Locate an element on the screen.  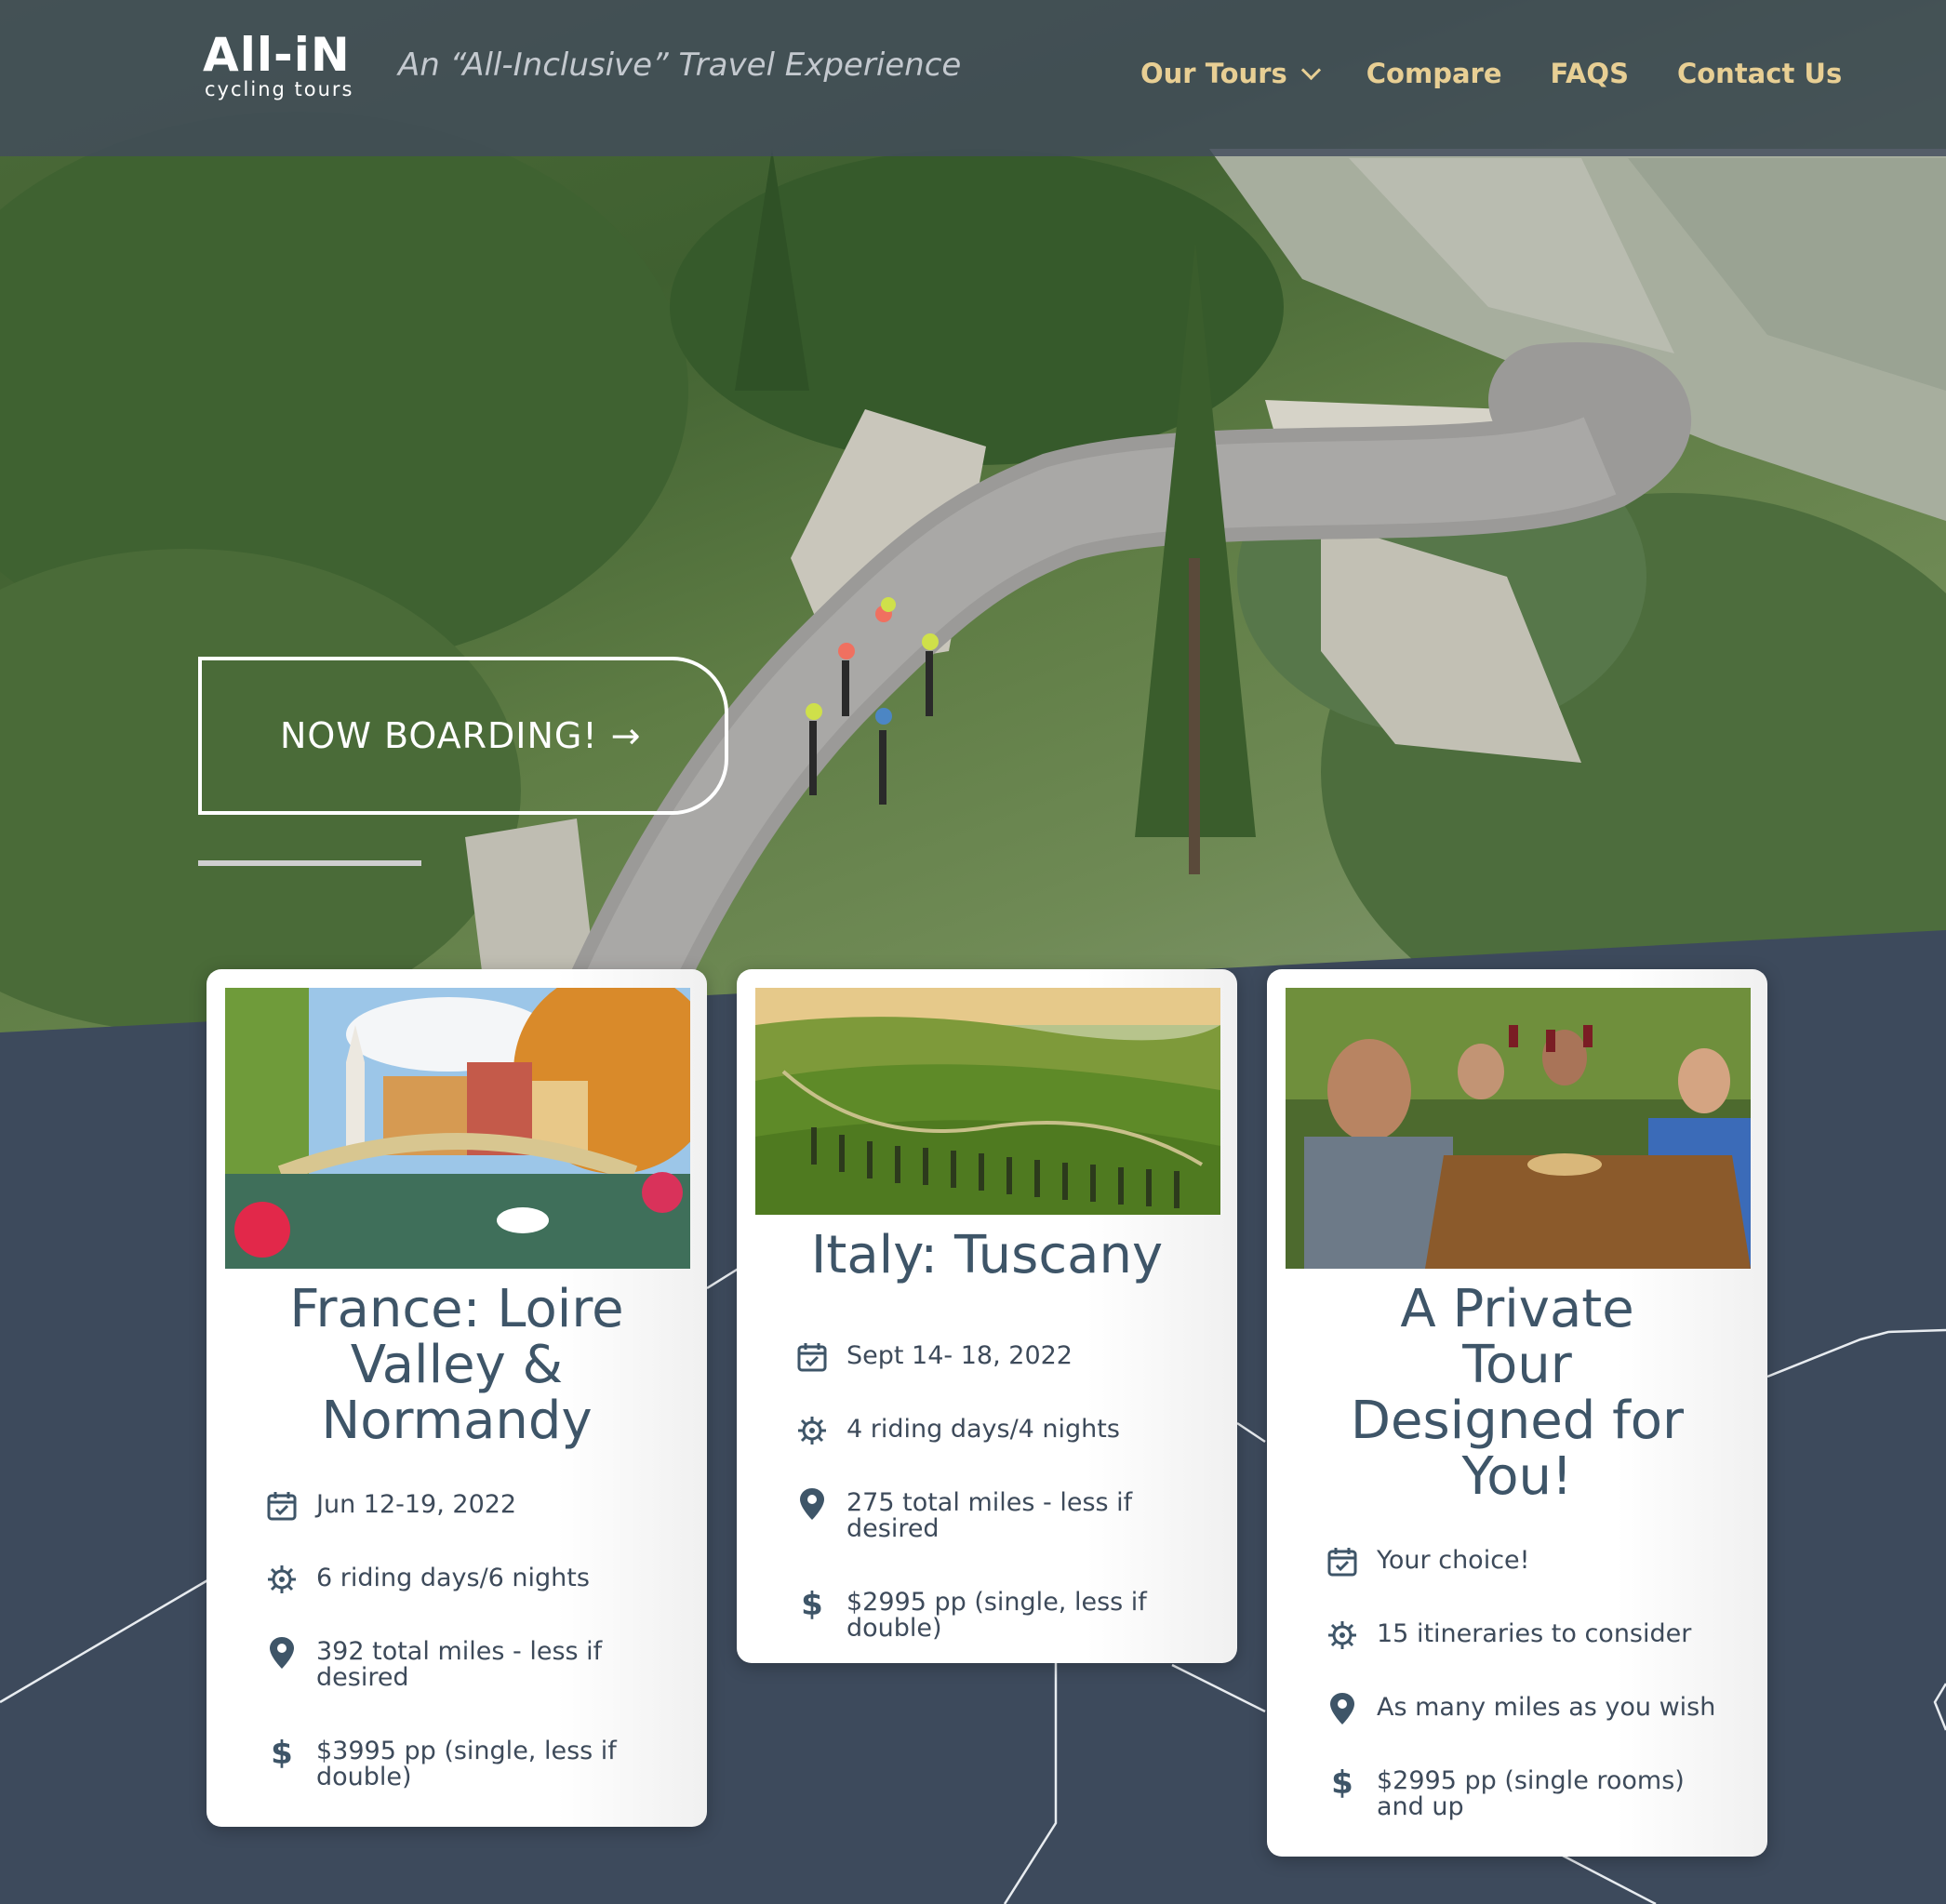
hero-divider is located at coordinates (309, 863).